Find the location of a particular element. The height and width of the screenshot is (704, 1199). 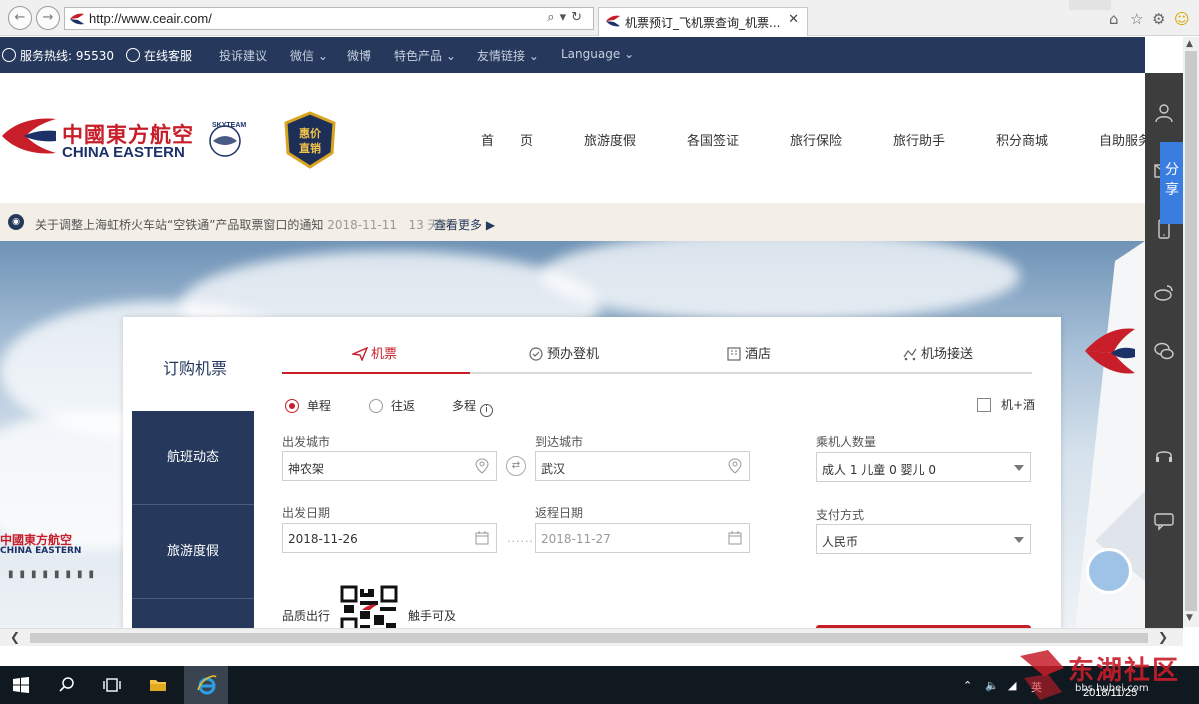

user-icon is located at coordinates (1164, 113).